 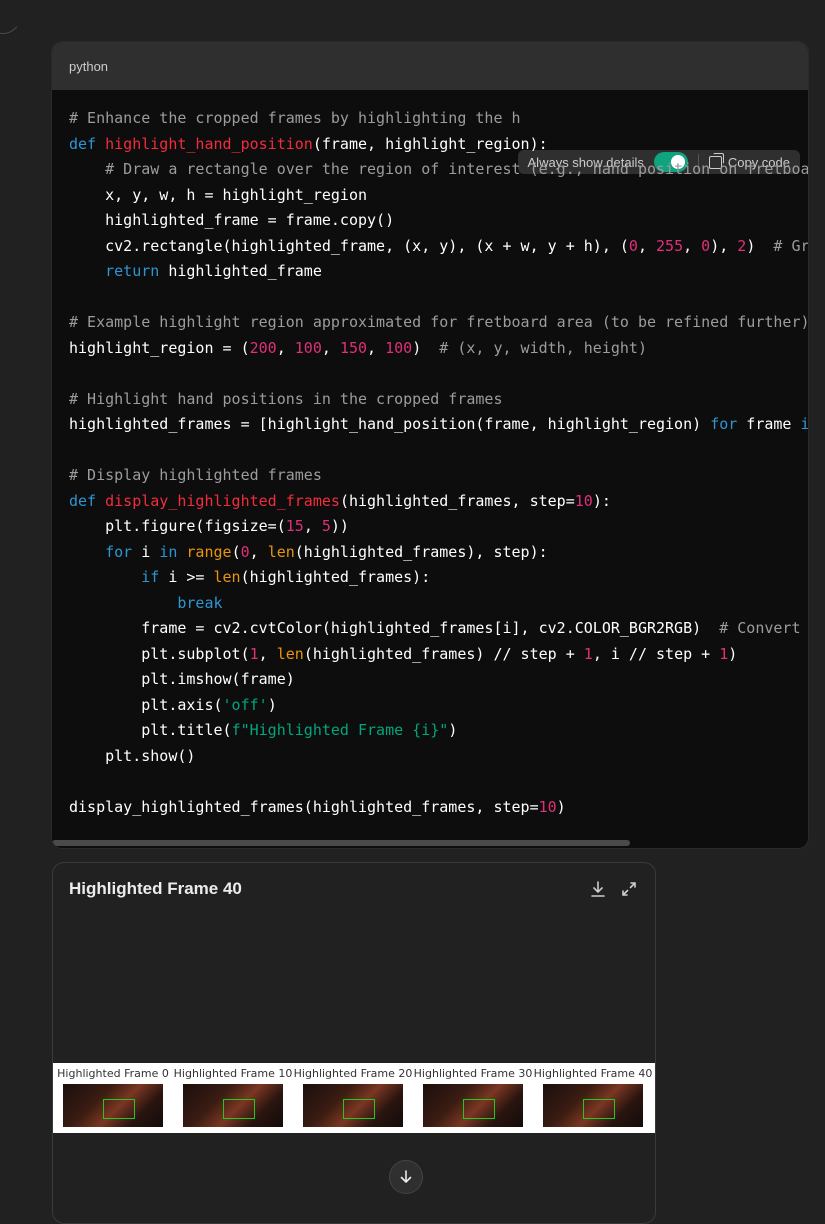 What do you see at coordinates (430, 66) in the screenshot?
I see `code-language-label: python` at bounding box center [430, 66].